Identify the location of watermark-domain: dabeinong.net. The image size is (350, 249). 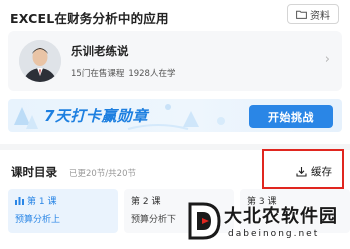
(274, 234).